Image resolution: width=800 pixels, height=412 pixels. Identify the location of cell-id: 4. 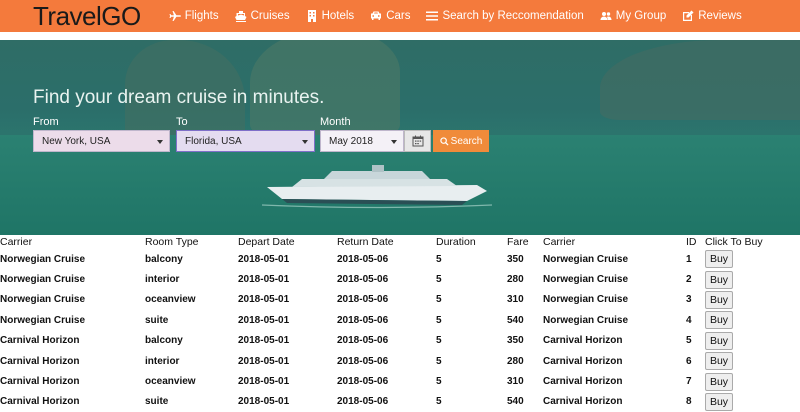
(689, 320).